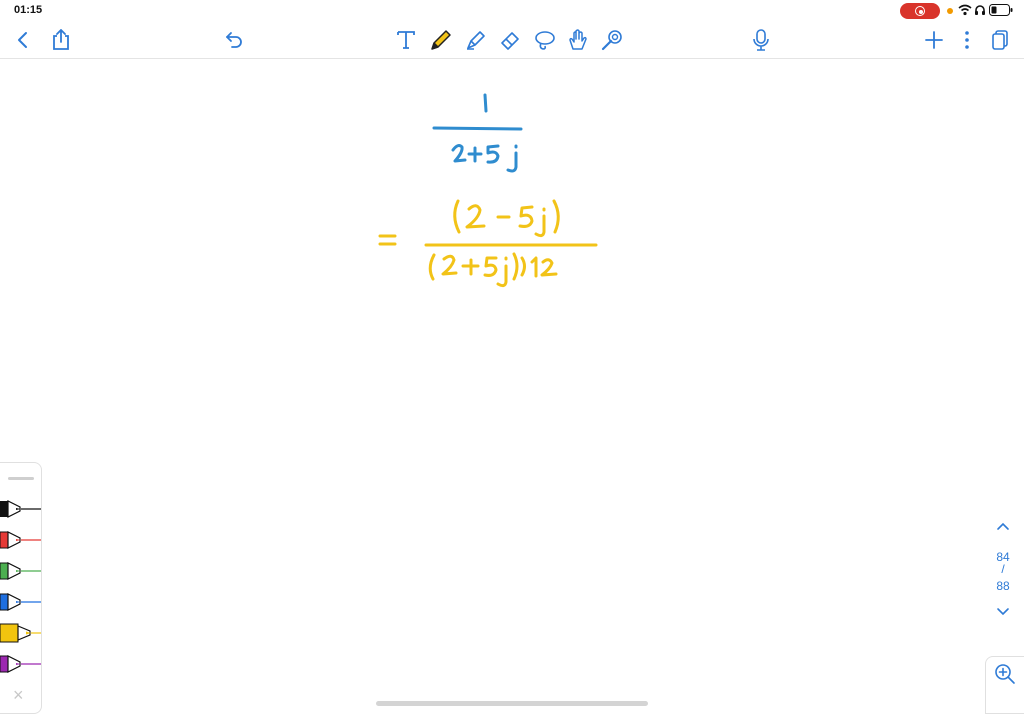 This screenshot has width=1024, height=714. What do you see at coordinates (28, 10) in the screenshot?
I see `status-time: 01:15` at bounding box center [28, 10].